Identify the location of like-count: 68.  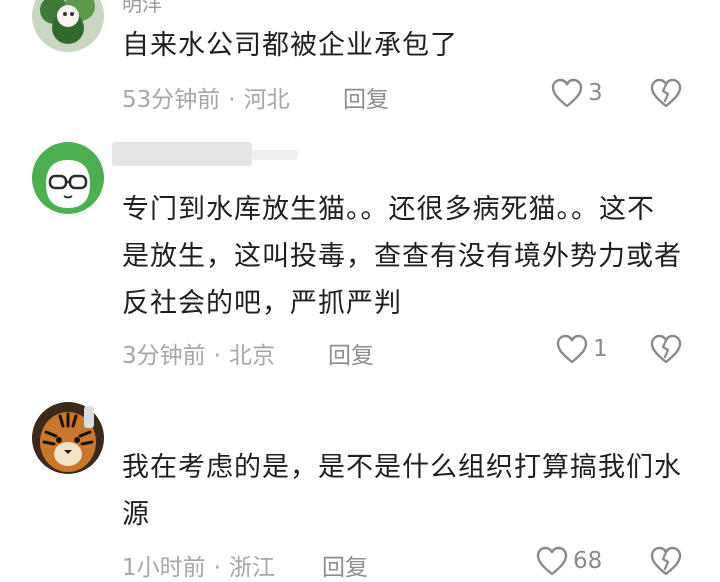
(588, 561).